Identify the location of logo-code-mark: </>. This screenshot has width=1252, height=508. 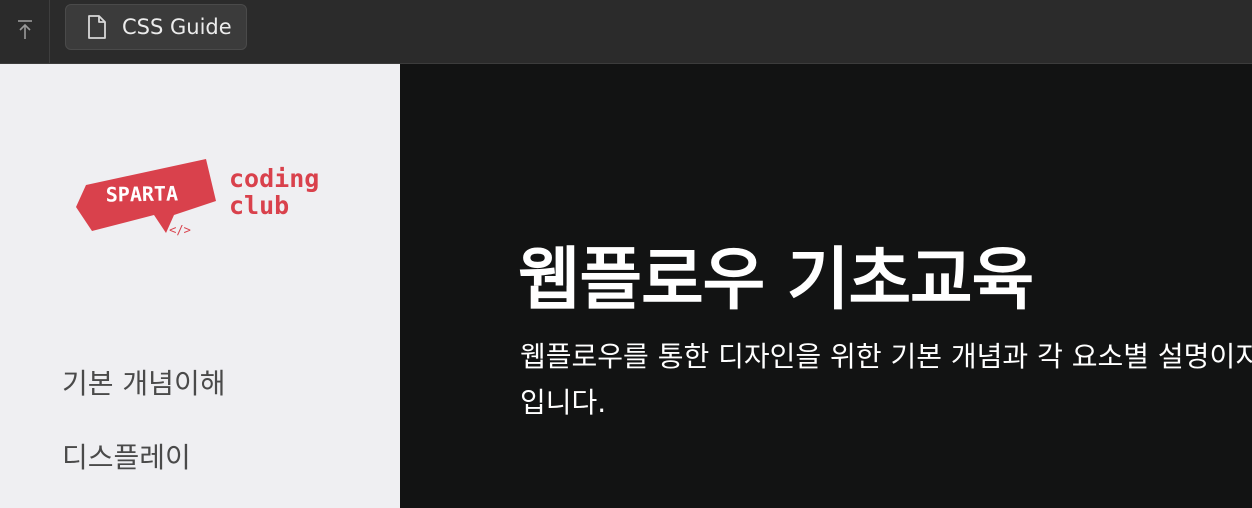
(180, 230).